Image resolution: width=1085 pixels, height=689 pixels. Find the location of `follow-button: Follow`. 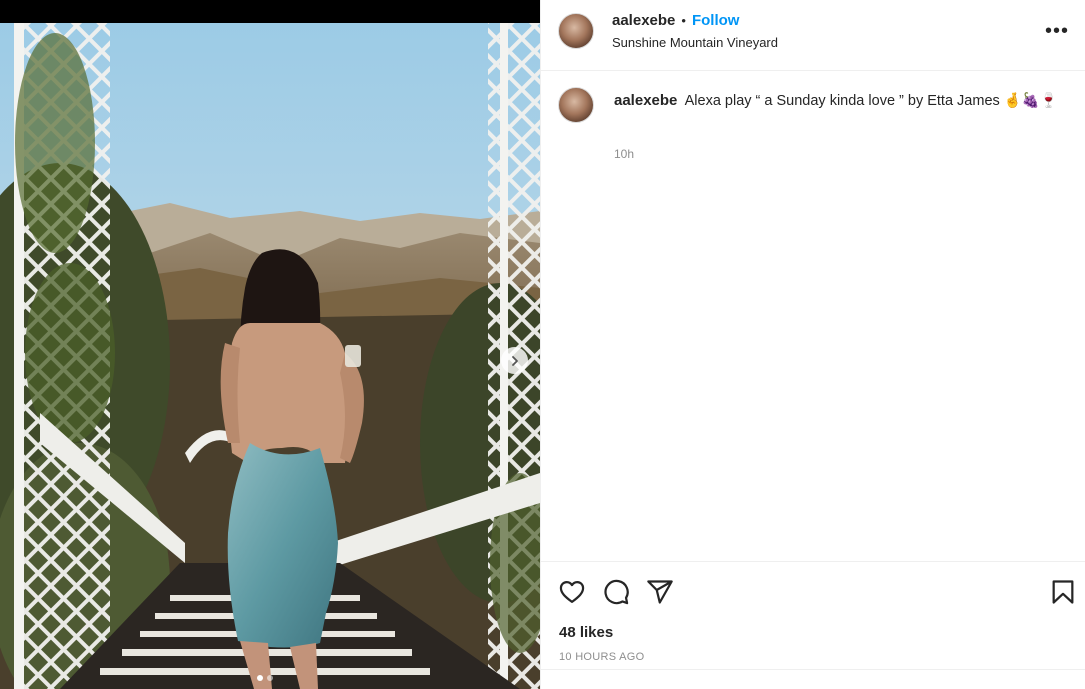

follow-button: Follow is located at coordinates (716, 20).